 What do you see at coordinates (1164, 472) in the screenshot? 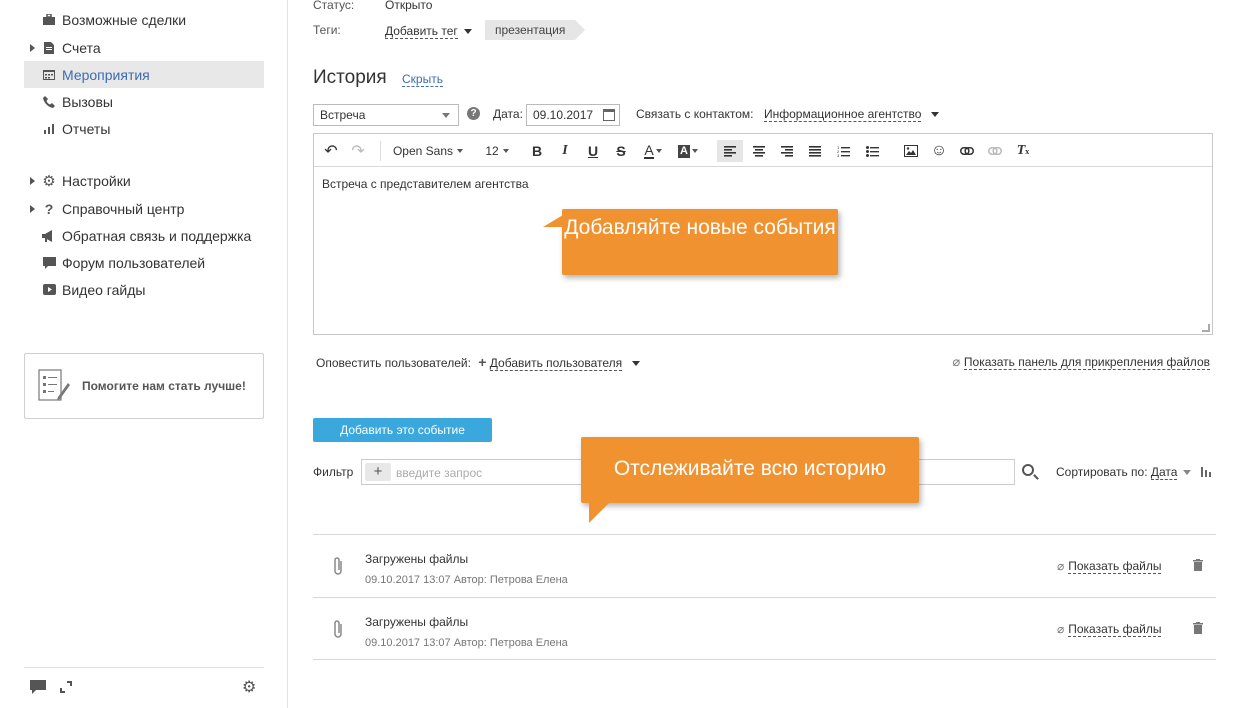
I see `sort-value: Дата` at bounding box center [1164, 472].